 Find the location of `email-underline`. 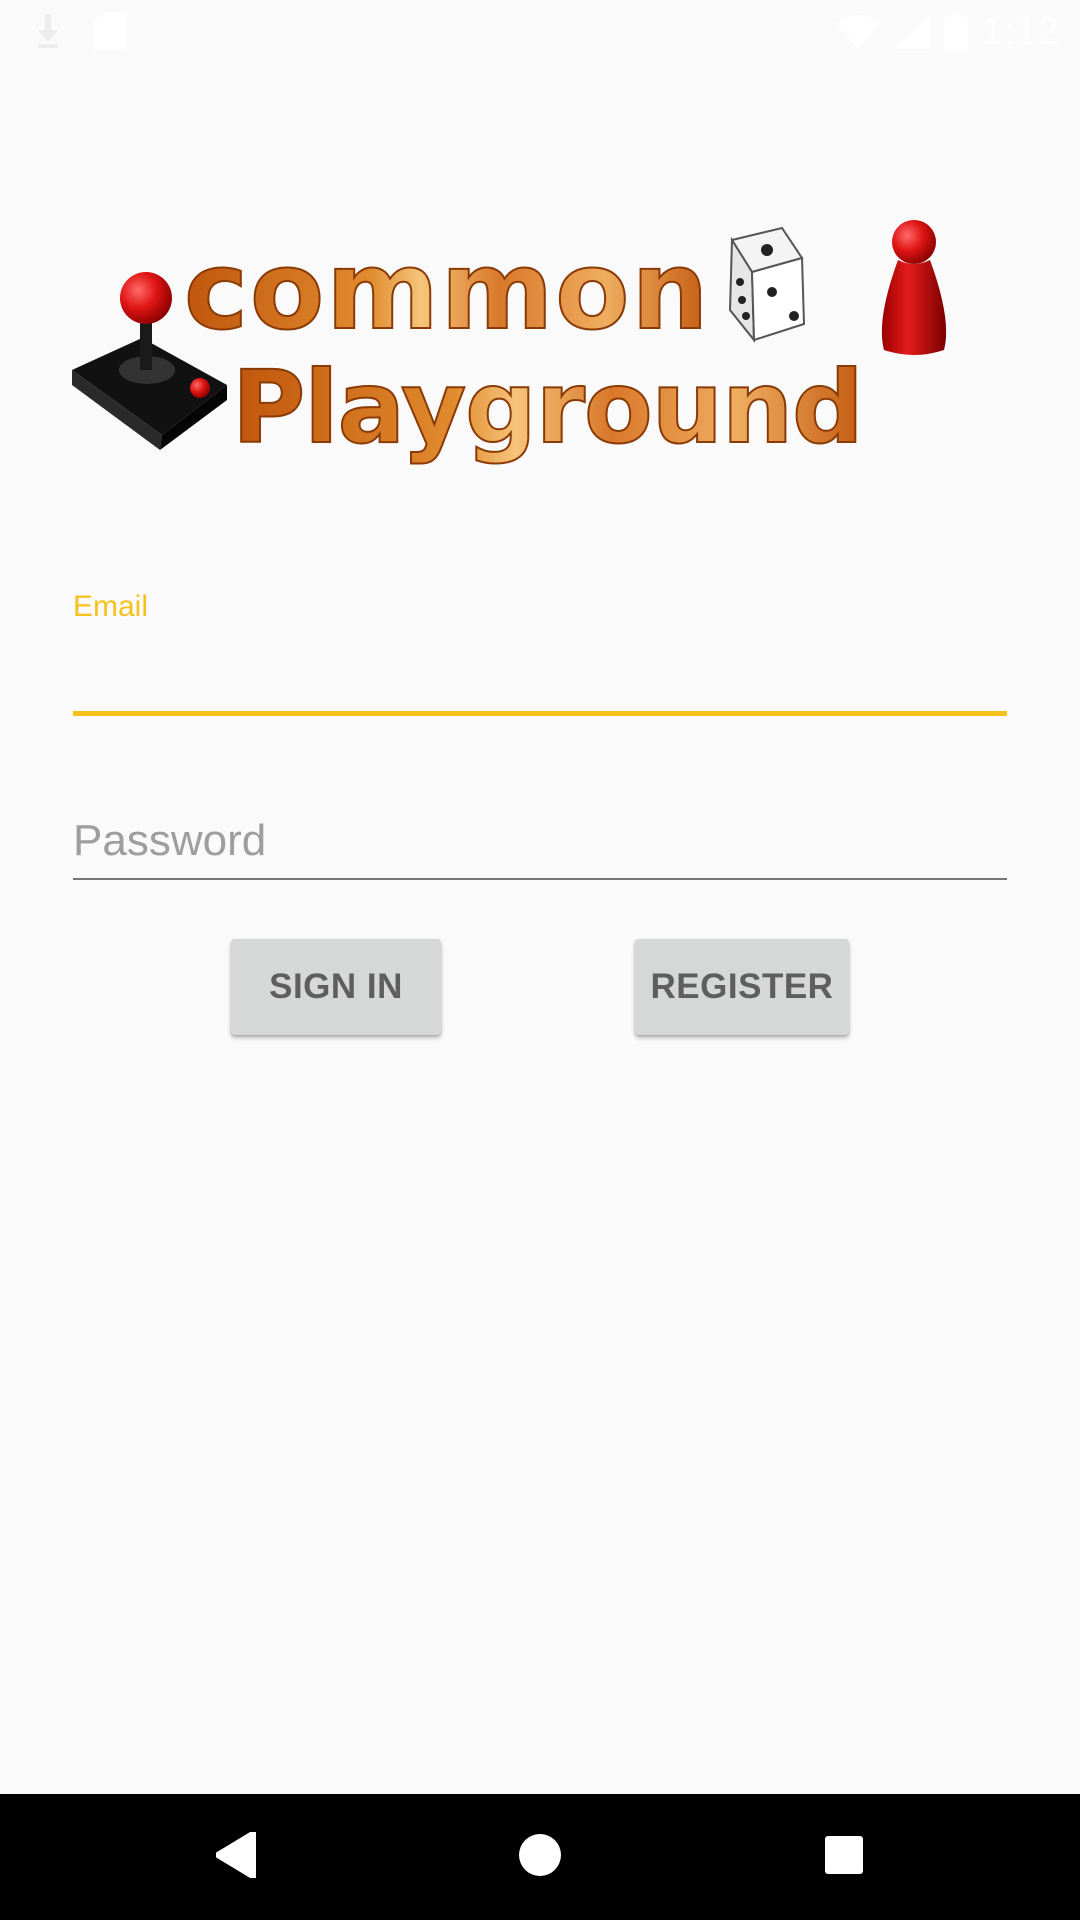

email-underline is located at coordinates (540, 713).